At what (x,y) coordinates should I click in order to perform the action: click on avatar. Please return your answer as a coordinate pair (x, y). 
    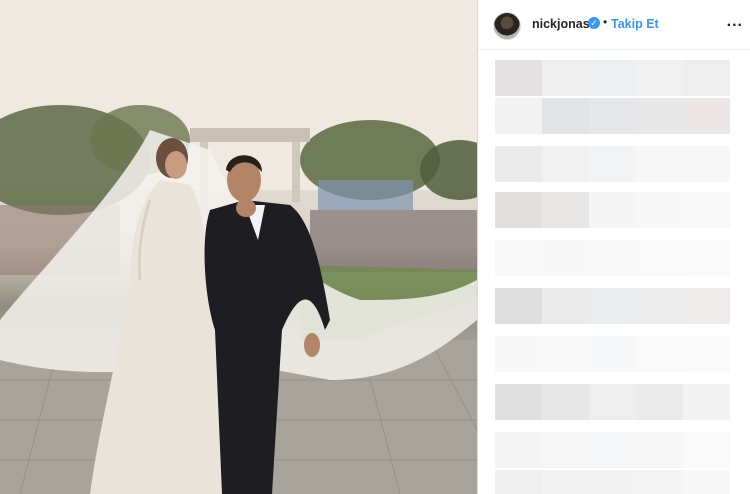
    Looking at the image, I should click on (507, 26).